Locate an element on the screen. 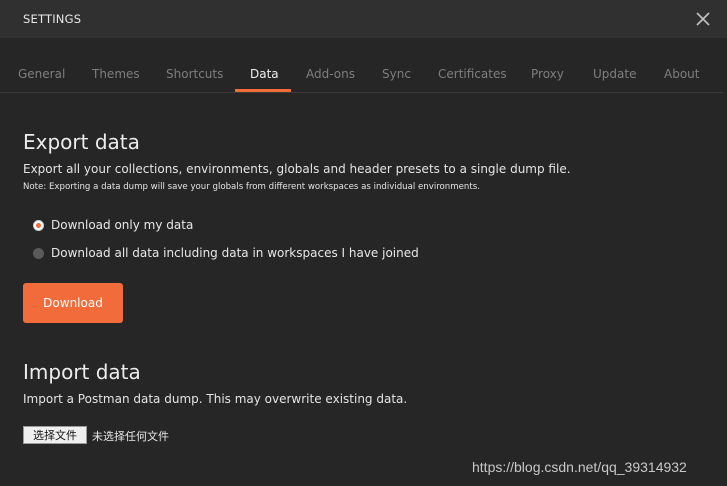 The image size is (727, 486). tab-about: About is located at coordinates (681, 74).